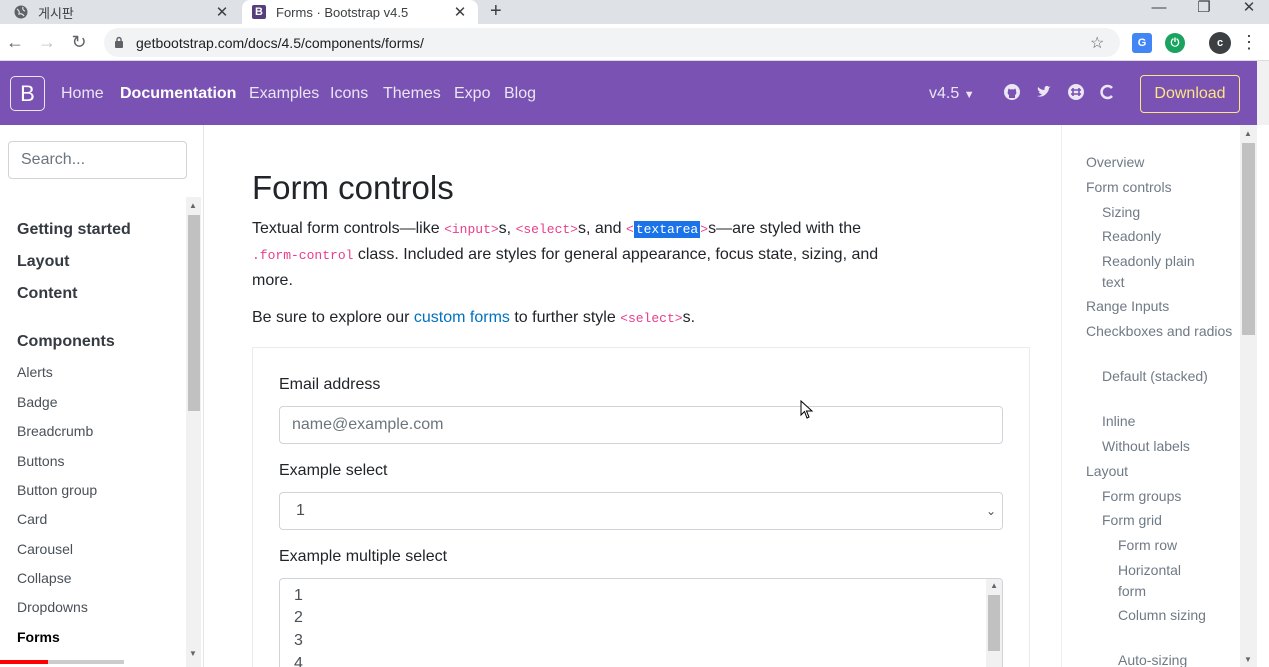  What do you see at coordinates (1108, 92) in the screenshot?
I see `opencollective-icon` at bounding box center [1108, 92].